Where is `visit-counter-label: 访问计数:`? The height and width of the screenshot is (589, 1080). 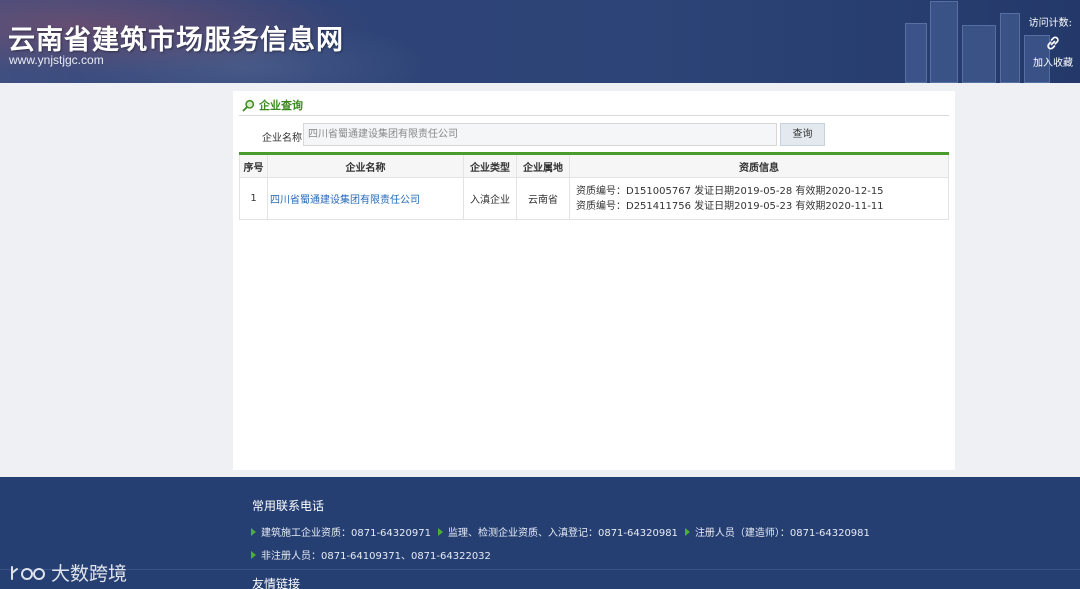 visit-counter-label: 访问计数: is located at coordinates (1050, 23).